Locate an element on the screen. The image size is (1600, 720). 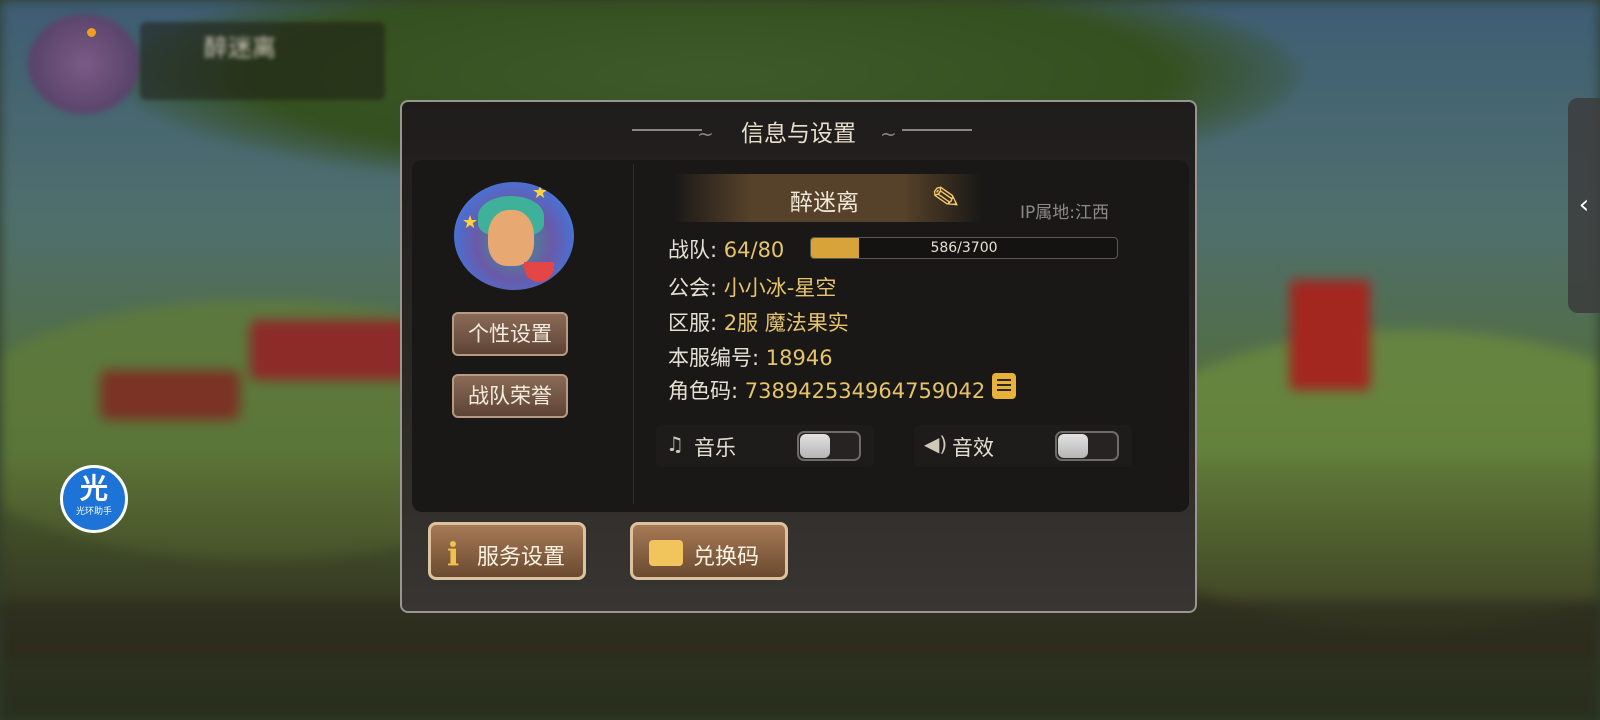
info-icon: i is located at coordinates (453, 554).